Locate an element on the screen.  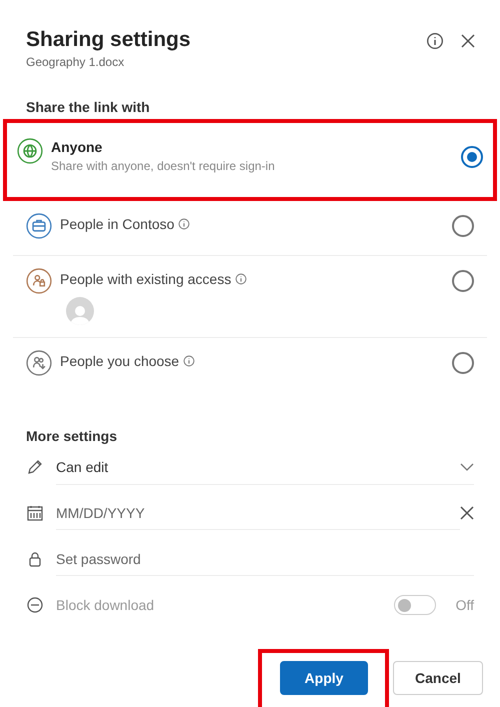
chevron-down-icon is located at coordinates (467, 466).